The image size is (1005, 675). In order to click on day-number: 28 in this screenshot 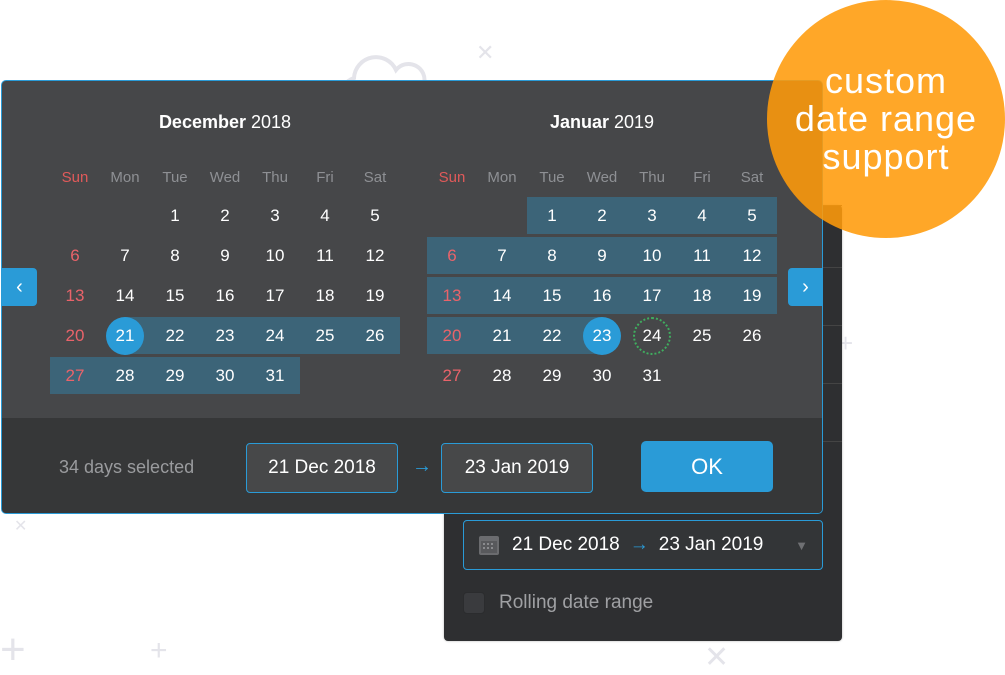, I will do `click(502, 375)`.